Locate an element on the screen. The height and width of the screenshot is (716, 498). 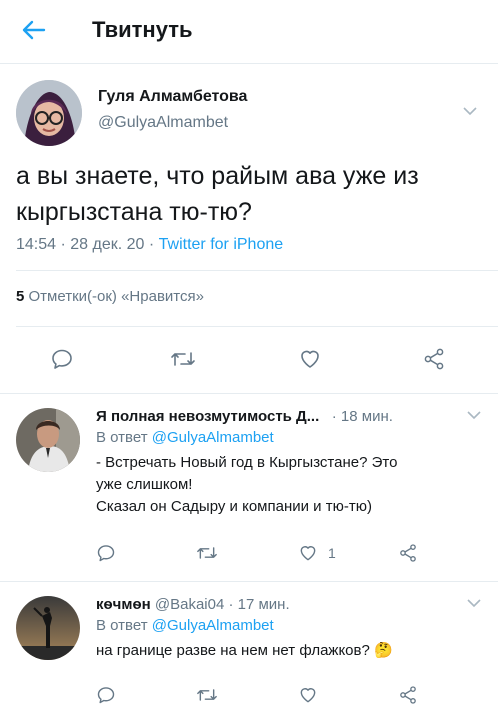
author-handle: @GulyaAlmambet is located at coordinates (163, 123).